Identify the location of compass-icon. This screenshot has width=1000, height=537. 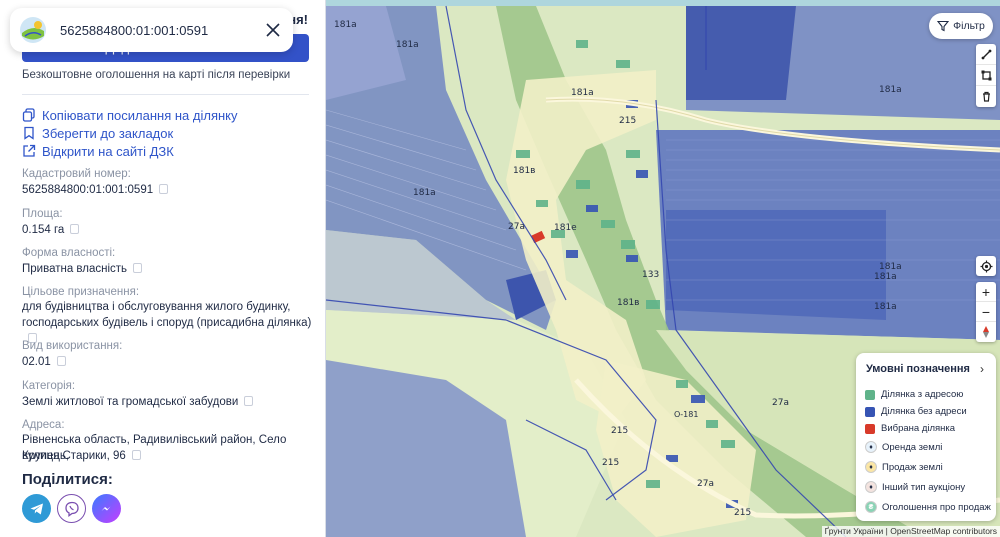
(986, 332).